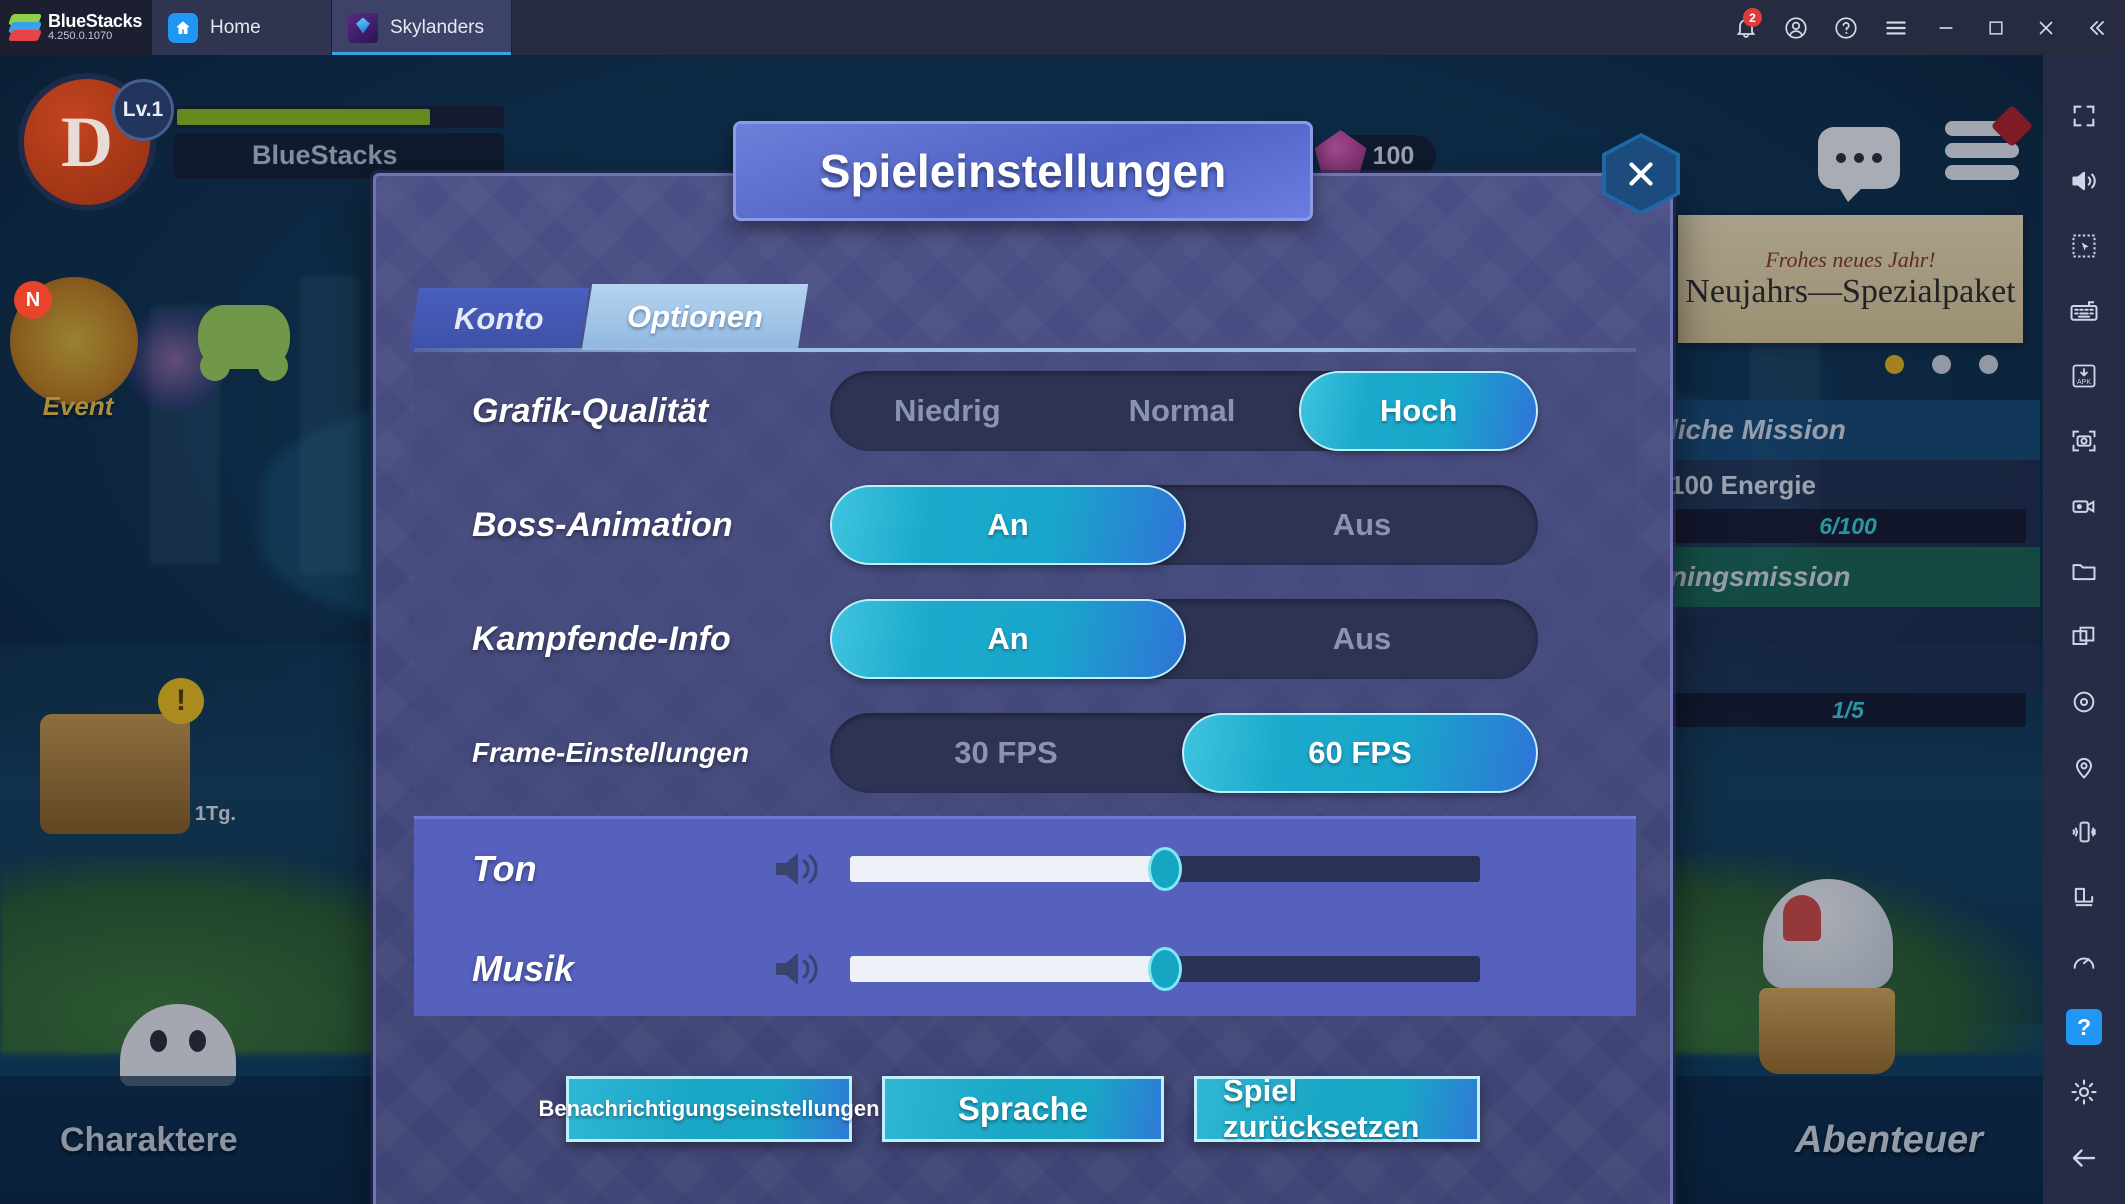 This screenshot has width=2125, height=1204. I want to click on audio-settings: Ton Musik, so click(1025, 916).